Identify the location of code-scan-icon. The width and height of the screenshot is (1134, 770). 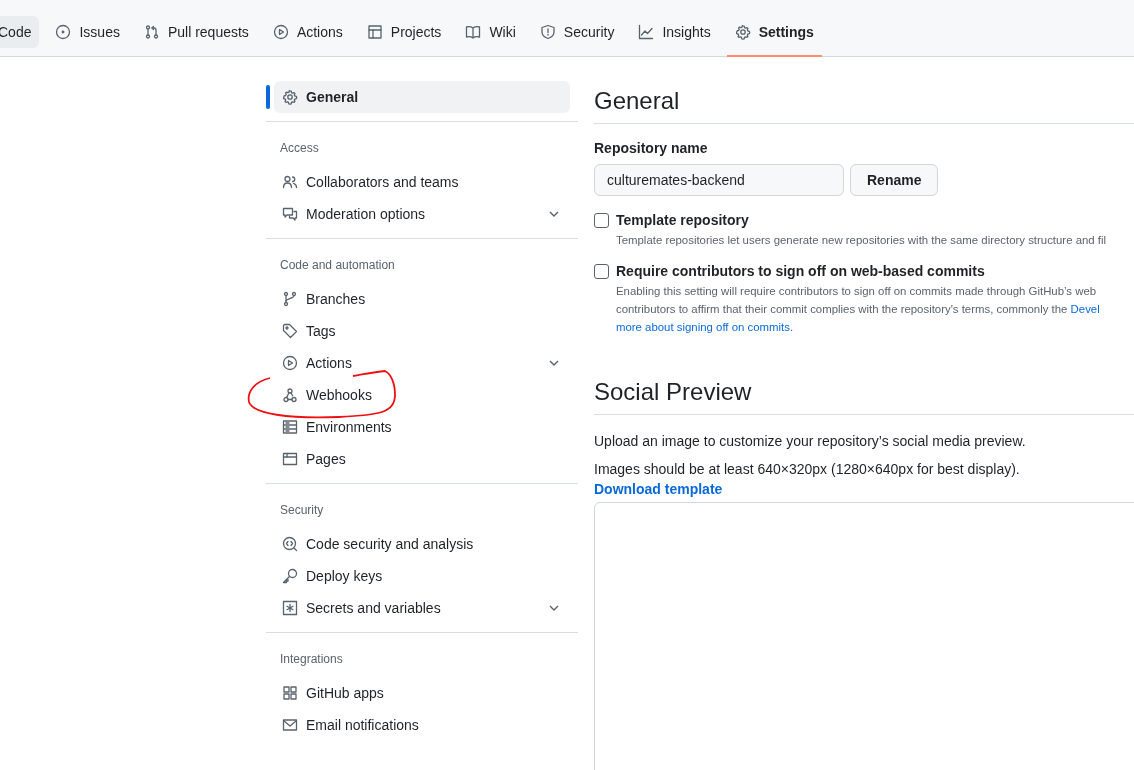
(290, 544).